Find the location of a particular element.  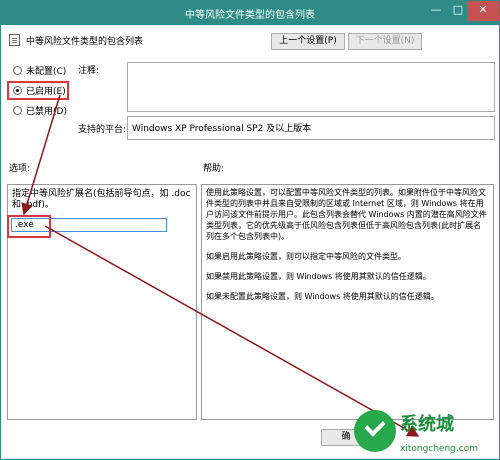

watermark-brand: 系统城 is located at coordinates (427, 424).